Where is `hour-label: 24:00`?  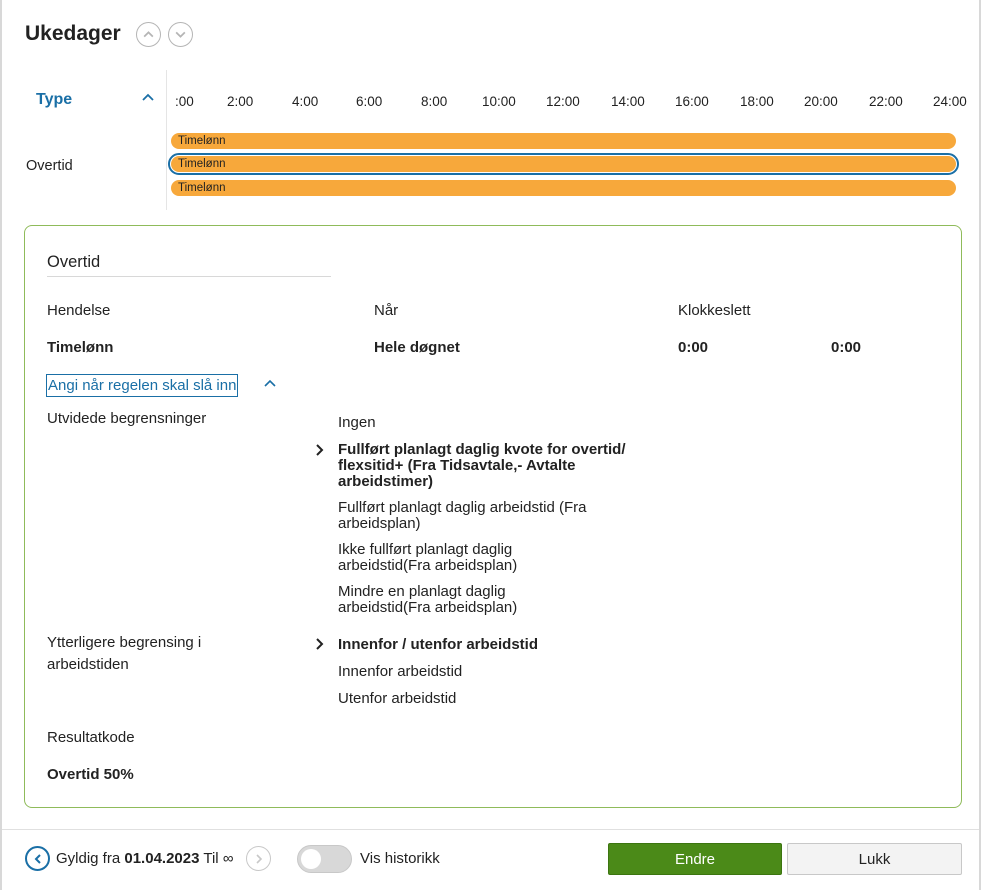
hour-label: 24:00 is located at coordinates (950, 101).